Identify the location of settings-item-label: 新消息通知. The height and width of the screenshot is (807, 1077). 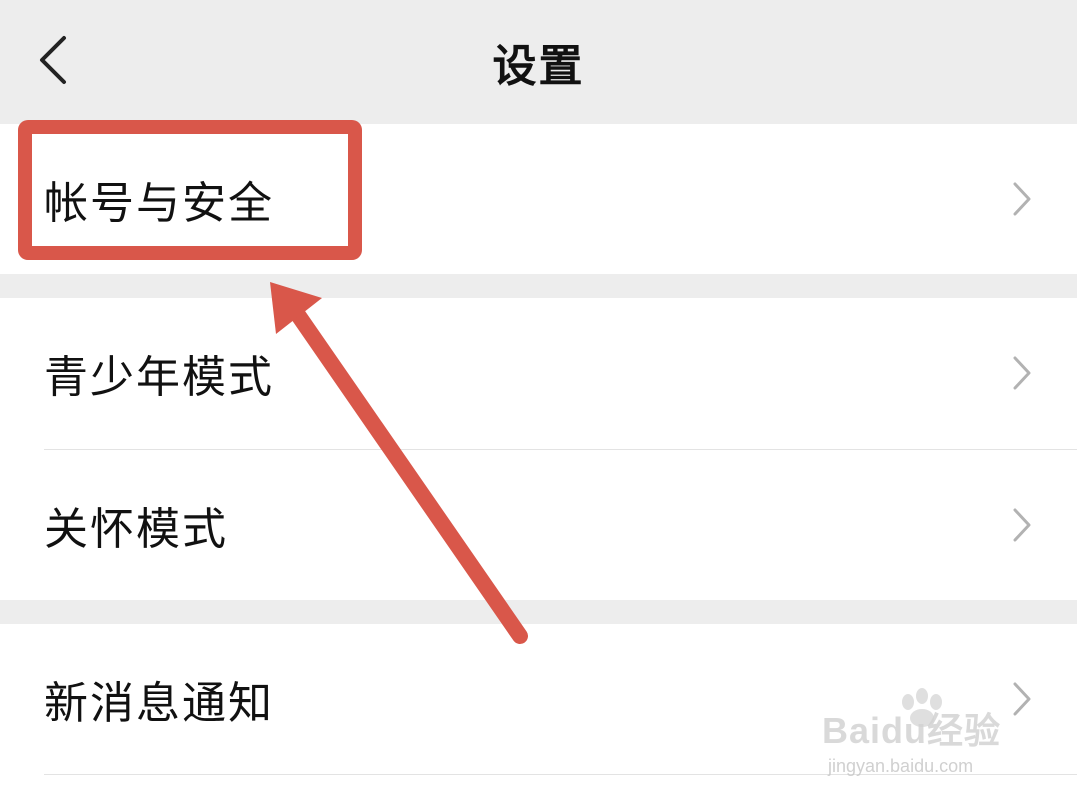
(159, 703).